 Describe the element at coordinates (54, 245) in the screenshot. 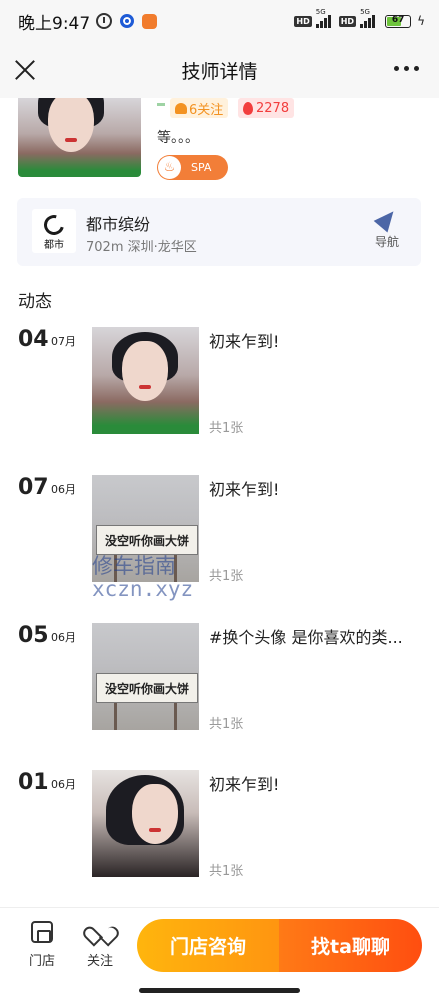

I see `store-logo-text: 都市` at that location.